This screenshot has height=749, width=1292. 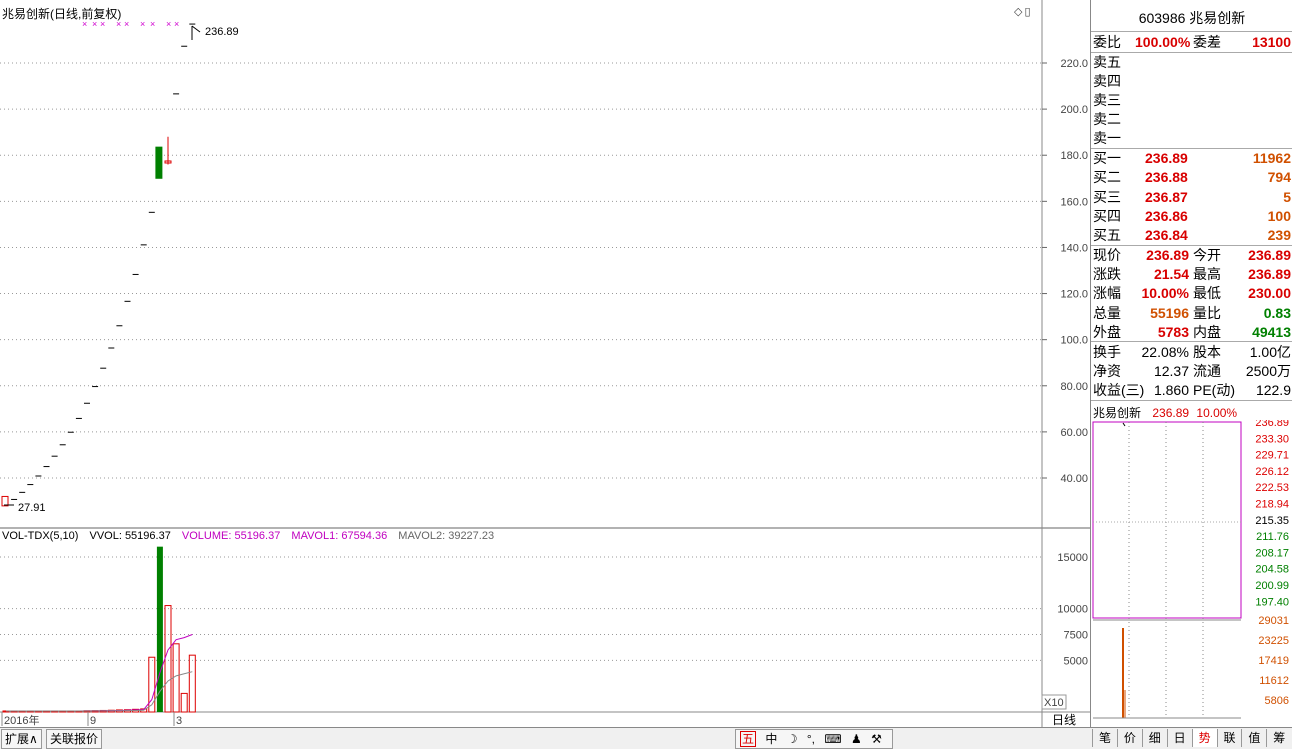 What do you see at coordinates (1169, 312) in the screenshot?
I see `stat-value: 55196` at bounding box center [1169, 312].